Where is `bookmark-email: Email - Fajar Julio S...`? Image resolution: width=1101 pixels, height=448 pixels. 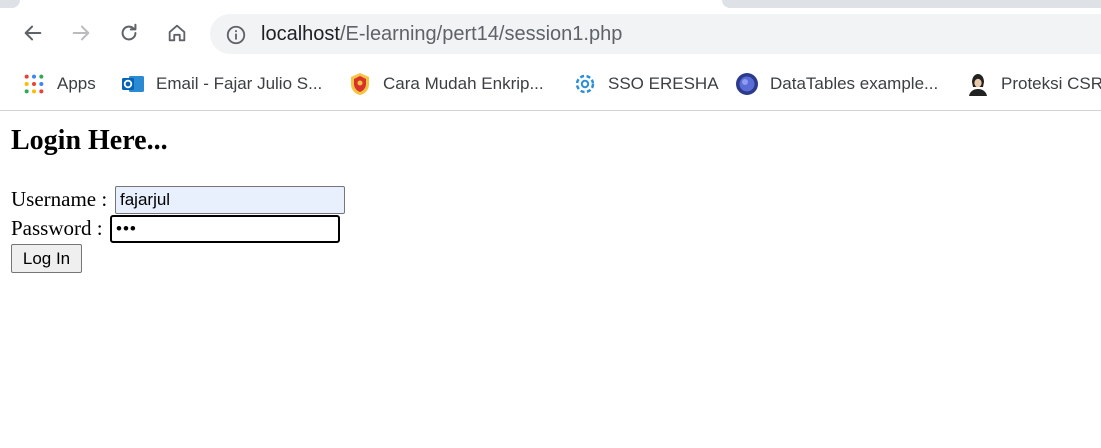 bookmark-email: Email - Fajar Julio S... is located at coordinates (221, 84).